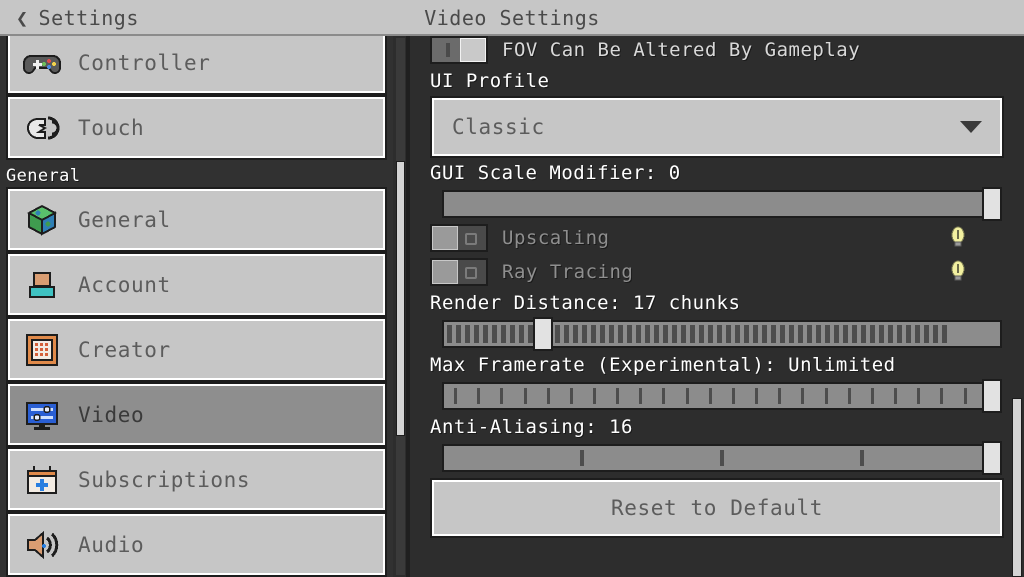 Image resolution: width=1024 pixels, height=577 pixels. Describe the element at coordinates (124, 219) in the screenshot. I see `sidebar-item-label: General` at that location.